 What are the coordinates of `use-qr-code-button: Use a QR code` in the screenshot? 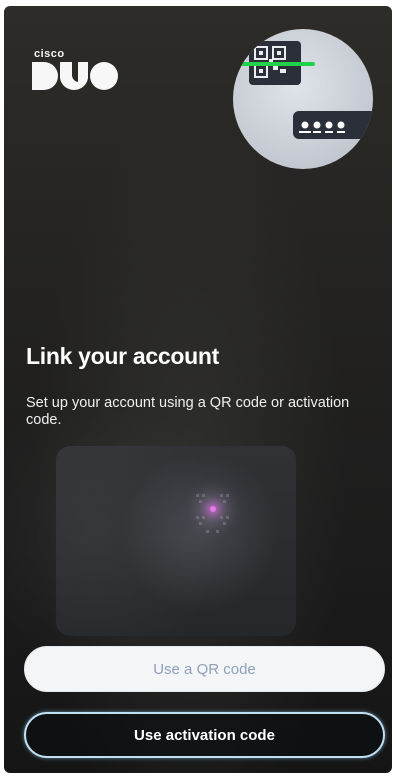 It's located at (204, 669).